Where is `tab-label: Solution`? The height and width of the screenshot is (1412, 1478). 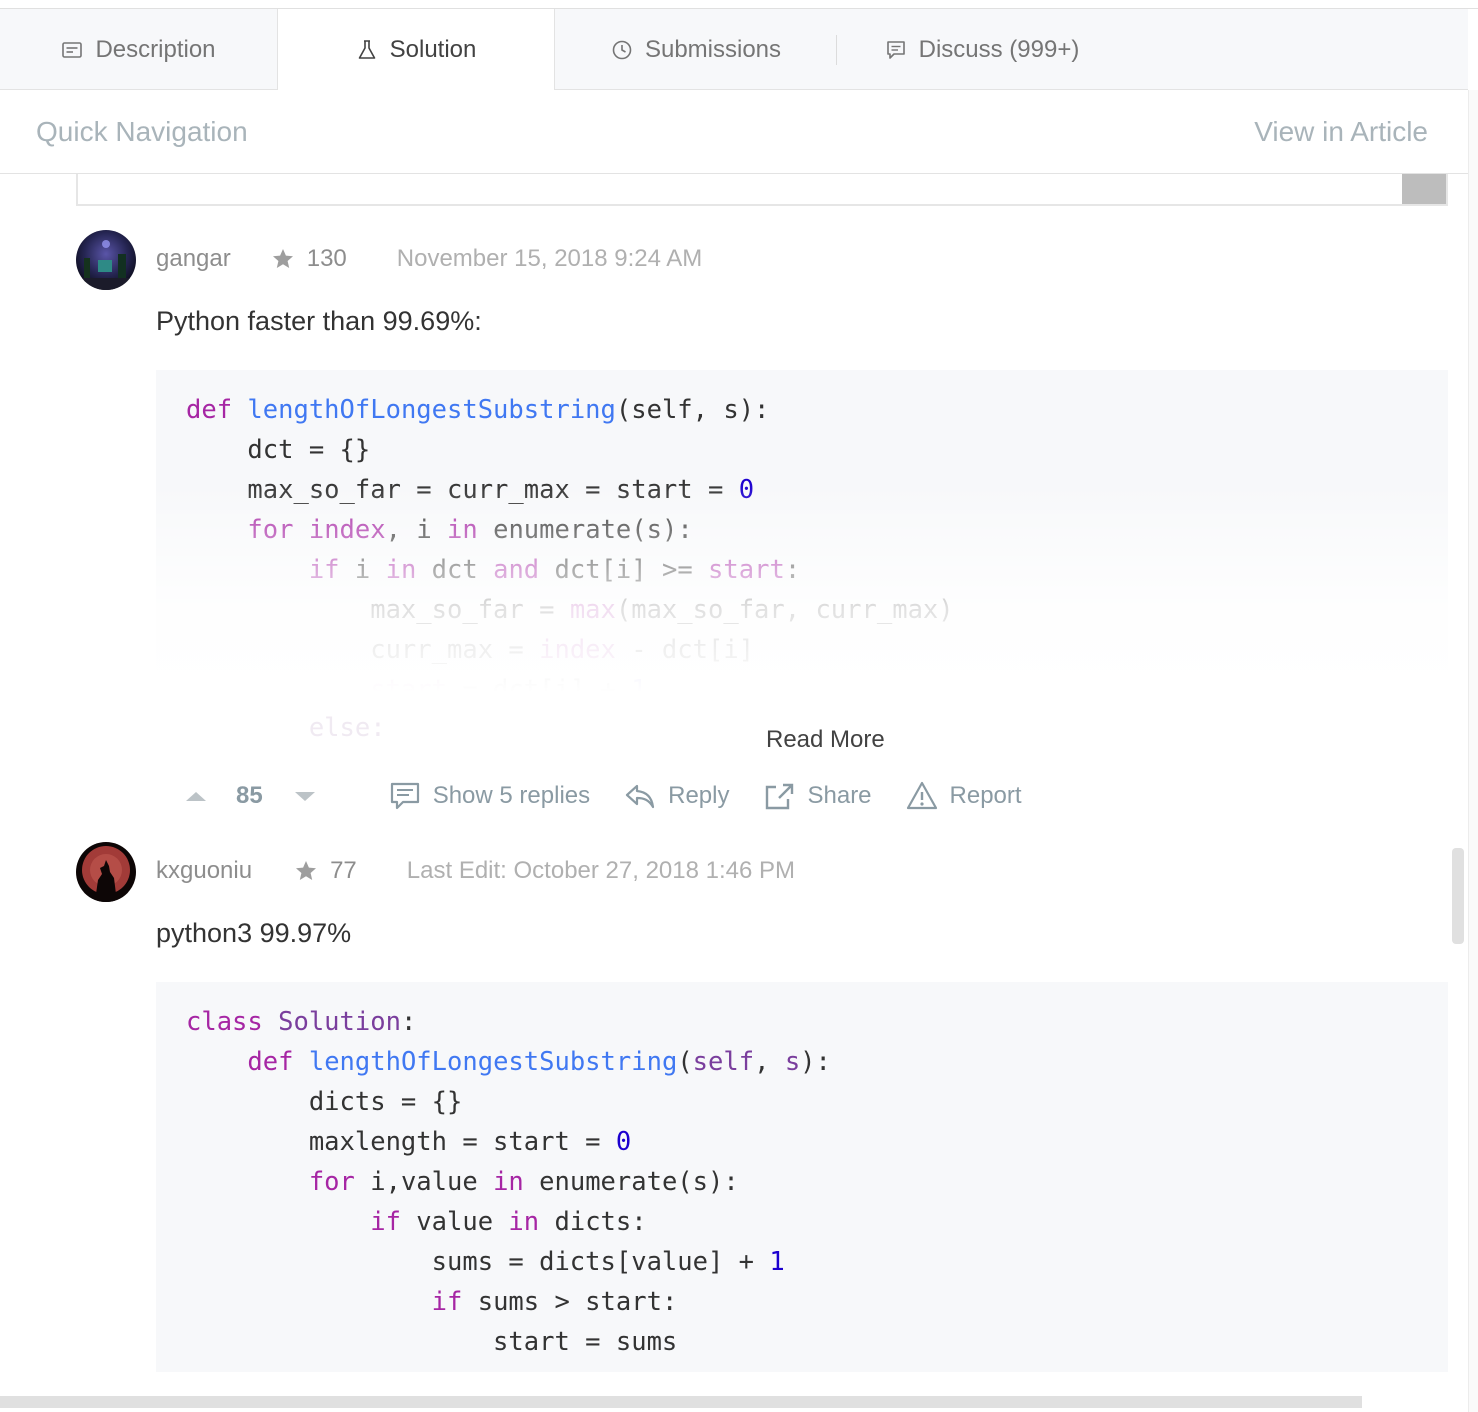 tab-label: Solution is located at coordinates (433, 49).